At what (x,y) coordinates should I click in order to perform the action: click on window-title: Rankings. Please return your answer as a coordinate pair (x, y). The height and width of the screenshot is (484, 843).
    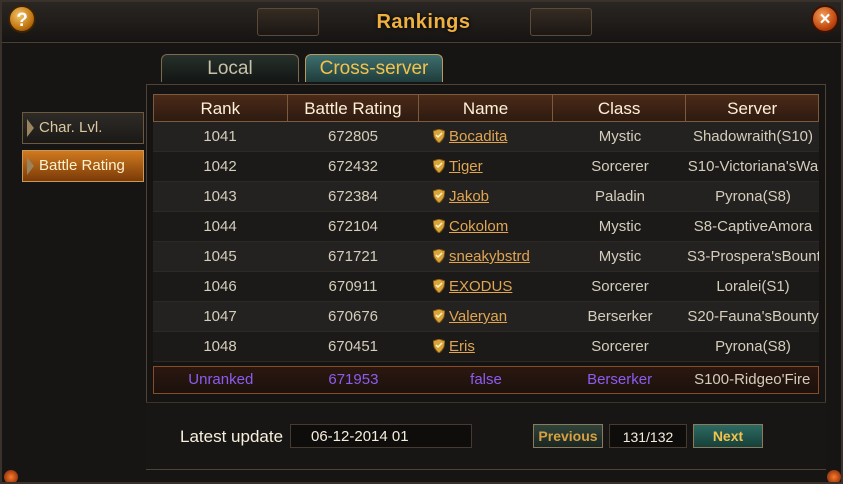
    Looking at the image, I should click on (423, 22).